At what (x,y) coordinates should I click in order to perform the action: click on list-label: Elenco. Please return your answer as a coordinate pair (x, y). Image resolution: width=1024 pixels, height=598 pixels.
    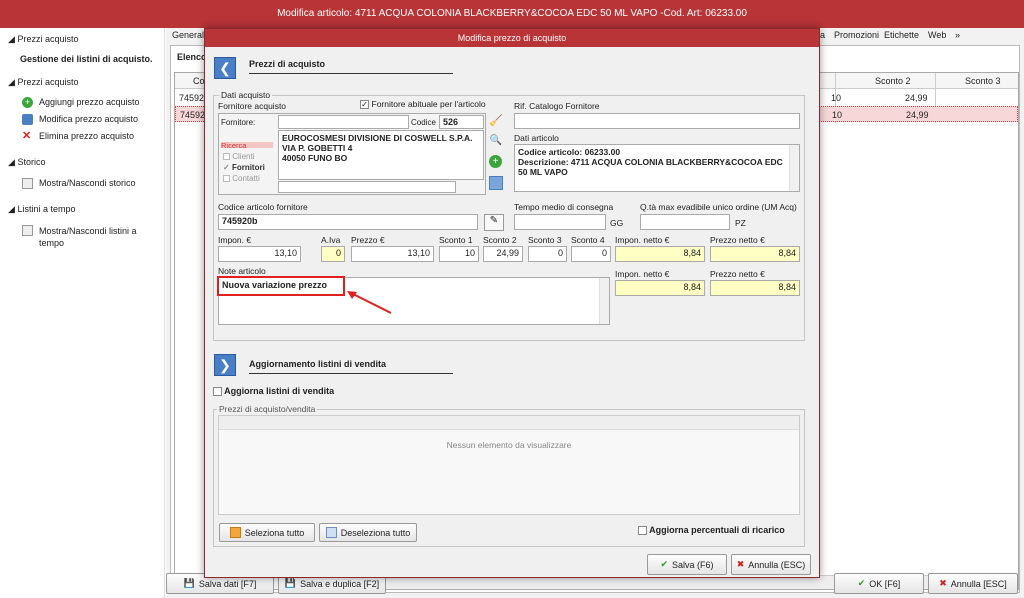
    Looking at the image, I should click on (192, 57).